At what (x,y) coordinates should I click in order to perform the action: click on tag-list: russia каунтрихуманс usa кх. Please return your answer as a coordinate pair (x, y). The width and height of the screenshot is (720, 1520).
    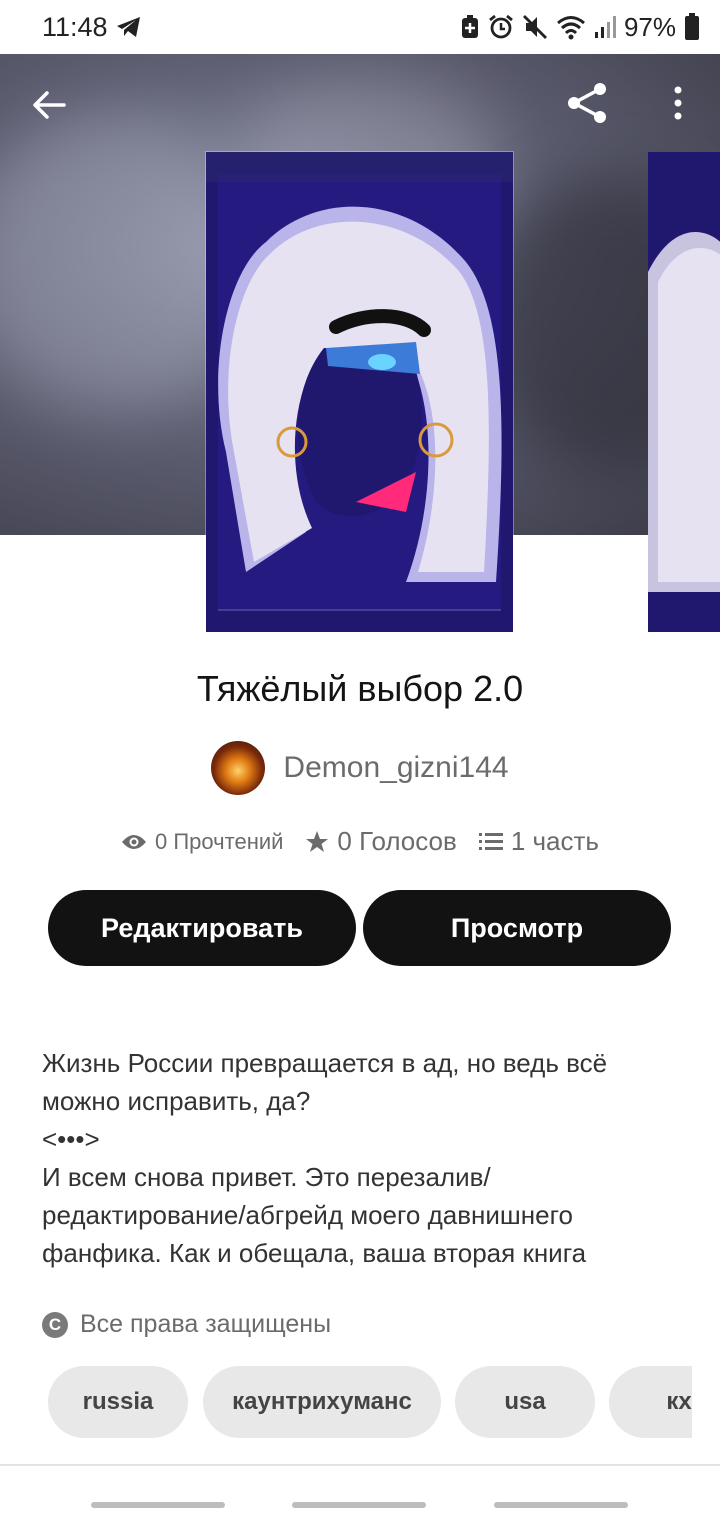
    Looking at the image, I should click on (370, 1402).